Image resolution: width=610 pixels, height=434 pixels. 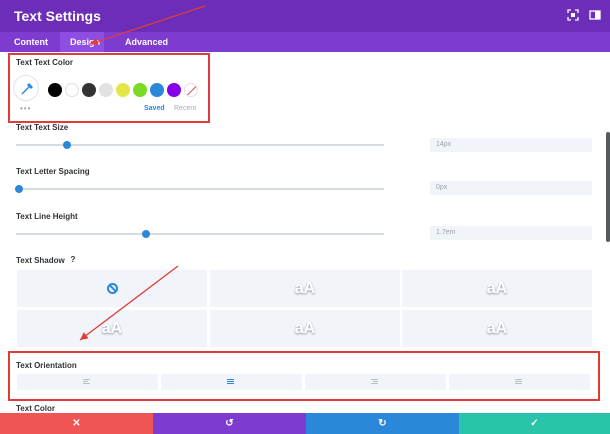 I want to click on close-icon: ✕, so click(x=76, y=423).